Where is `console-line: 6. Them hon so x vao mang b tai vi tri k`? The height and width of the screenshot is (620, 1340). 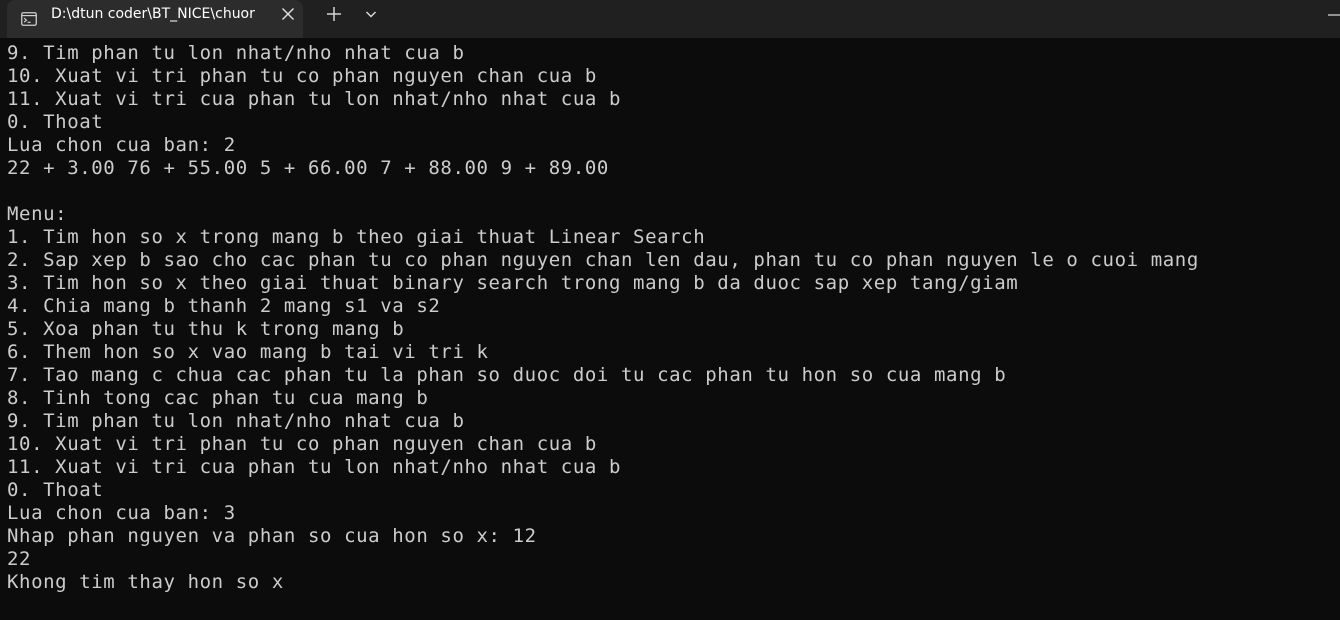
console-line: 6. Them hon so x vao mang b tai vi tri k is located at coordinates (248, 352).